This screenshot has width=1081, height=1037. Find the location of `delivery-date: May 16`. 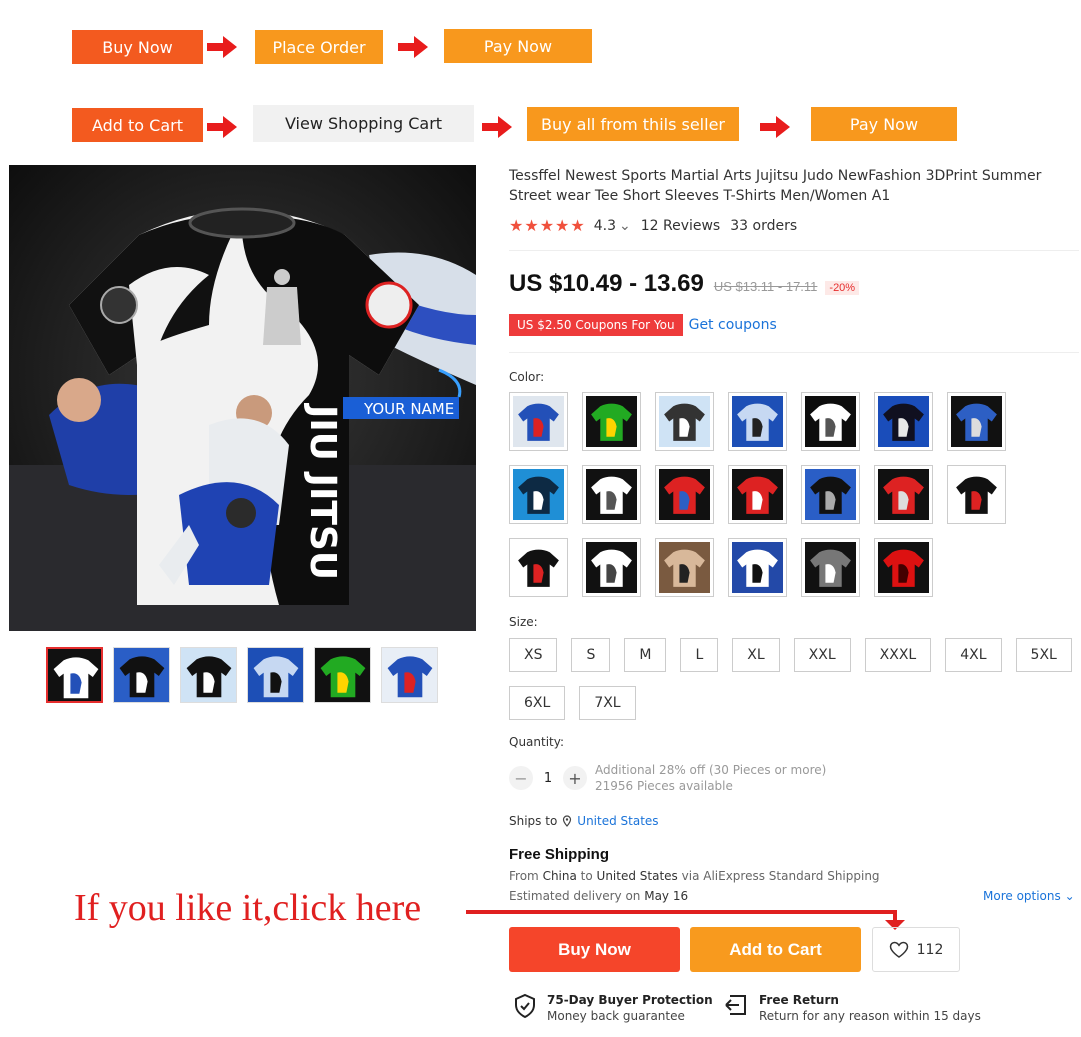

delivery-date: May 16 is located at coordinates (666, 896).